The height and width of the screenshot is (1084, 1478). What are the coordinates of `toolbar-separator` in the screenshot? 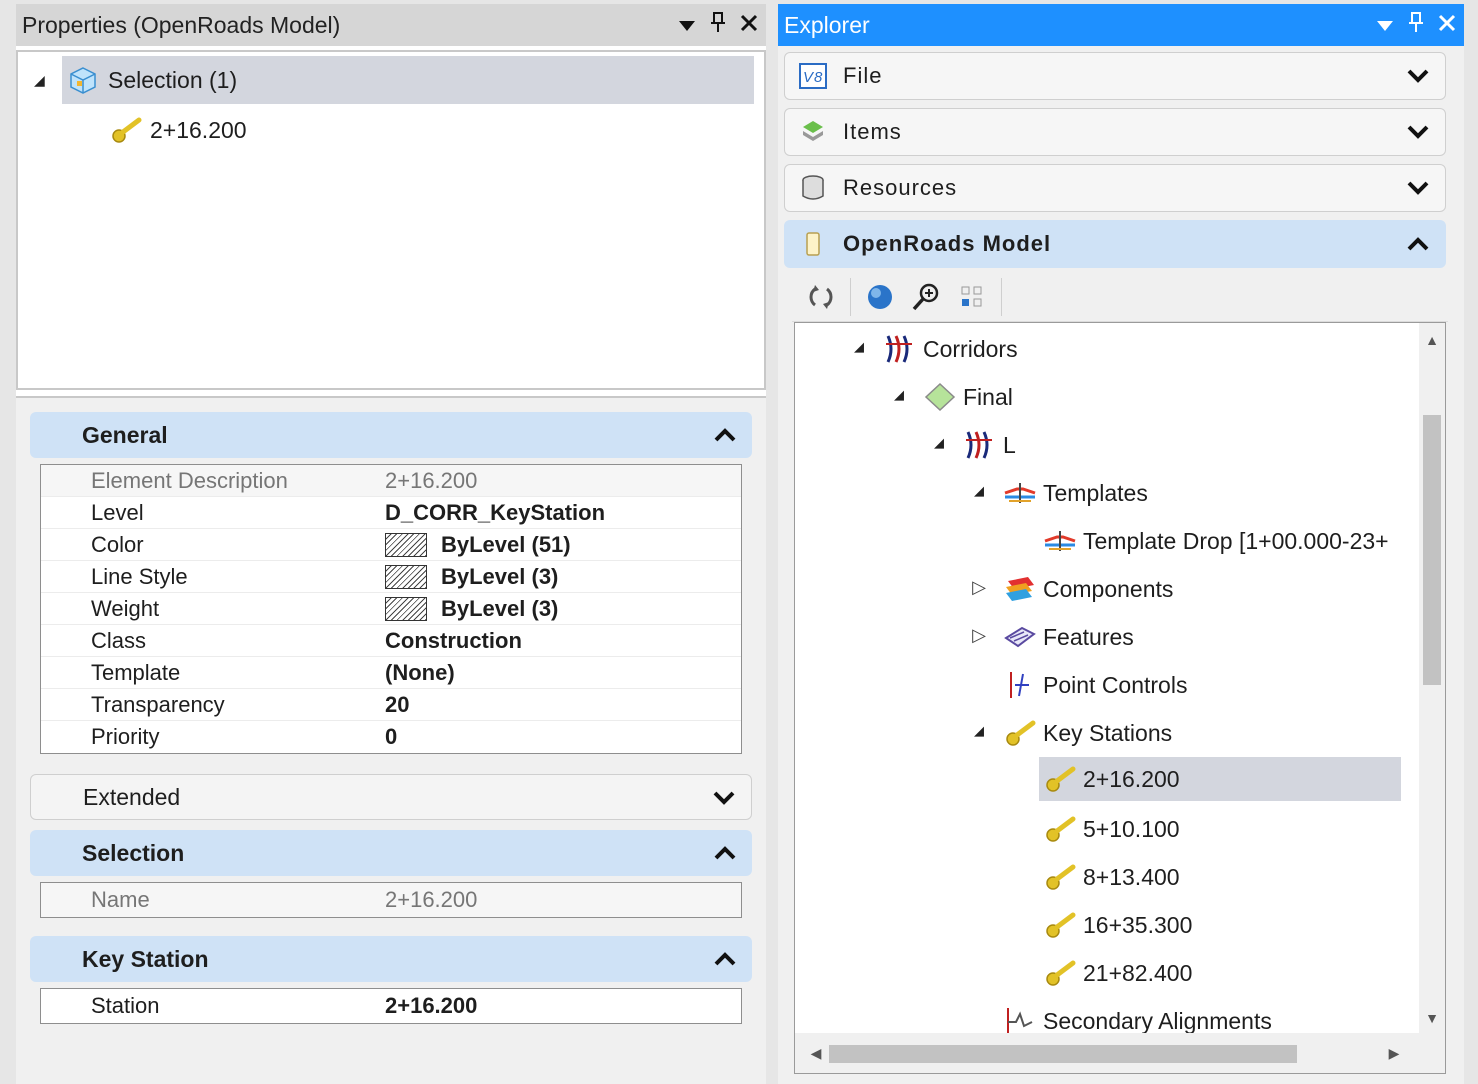 It's located at (1001, 296).